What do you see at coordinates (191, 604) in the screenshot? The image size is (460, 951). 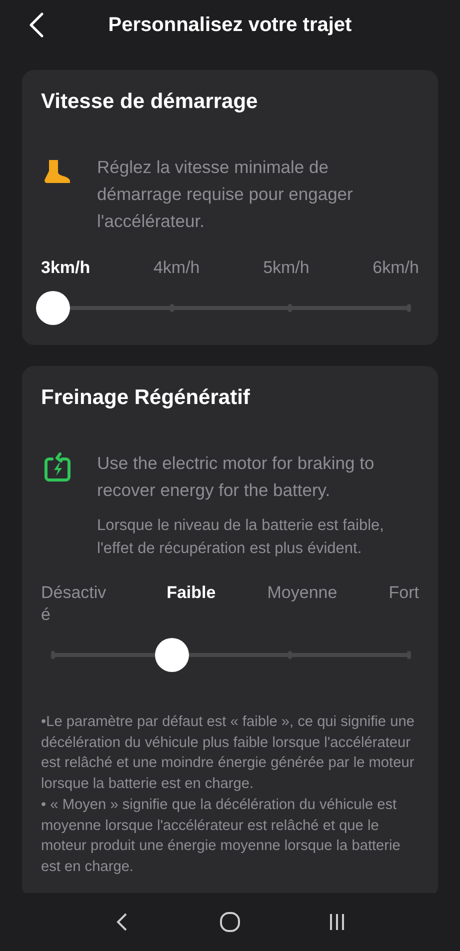 I see `option-label: Faible` at bounding box center [191, 604].